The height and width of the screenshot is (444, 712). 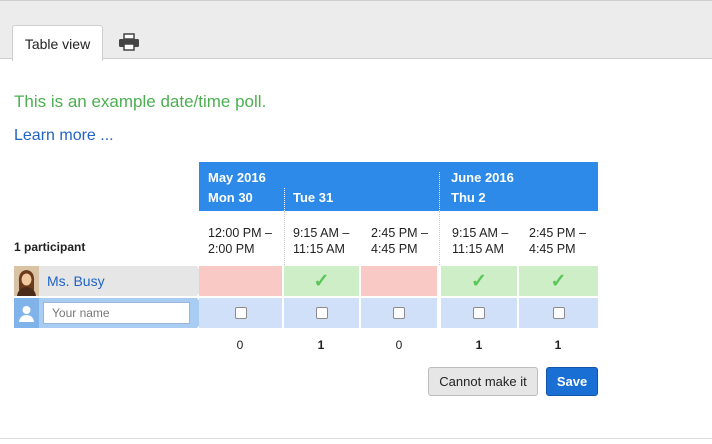 What do you see at coordinates (76, 281) in the screenshot?
I see `participant-name: Ms. Busy` at bounding box center [76, 281].